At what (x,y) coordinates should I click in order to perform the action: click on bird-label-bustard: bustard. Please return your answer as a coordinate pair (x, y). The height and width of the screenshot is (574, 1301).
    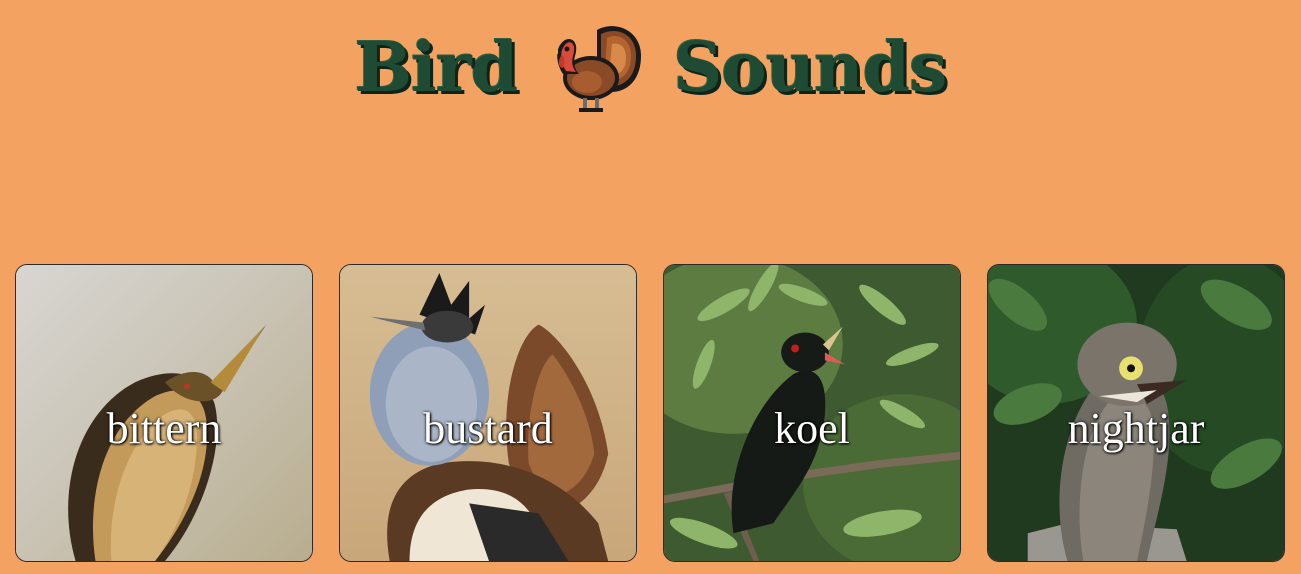
    Looking at the image, I should click on (488, 428).